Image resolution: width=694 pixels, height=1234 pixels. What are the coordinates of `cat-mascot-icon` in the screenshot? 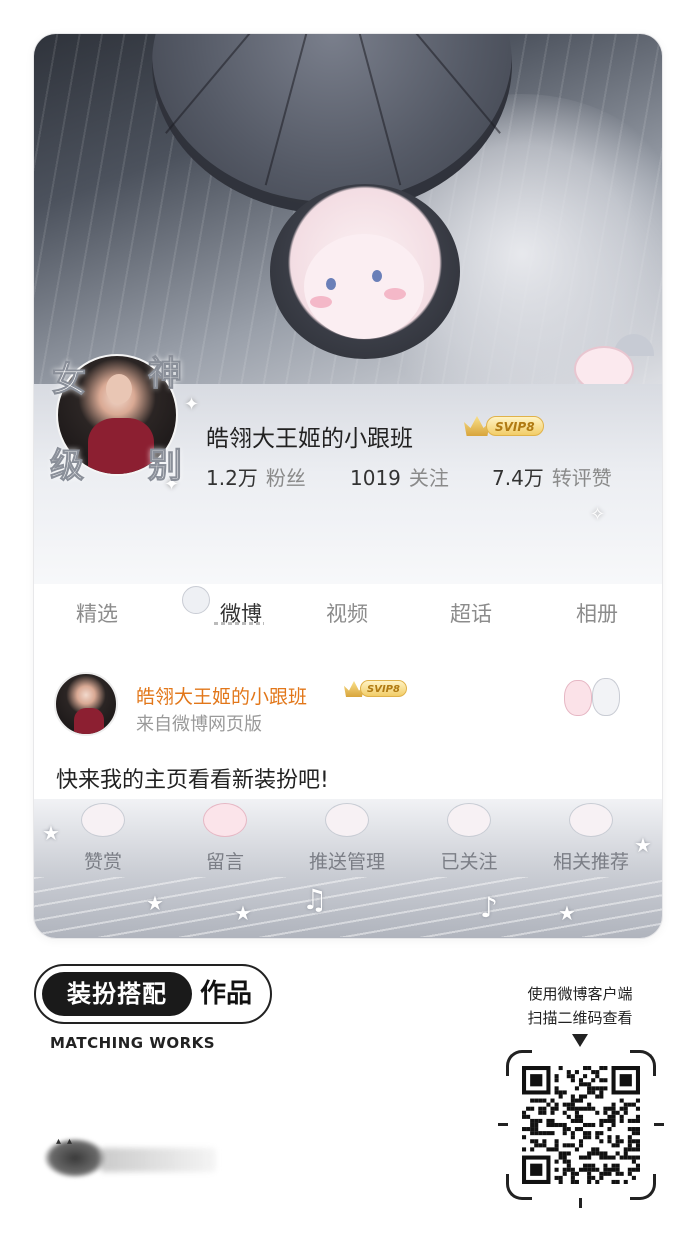 It's located at (225, 820).